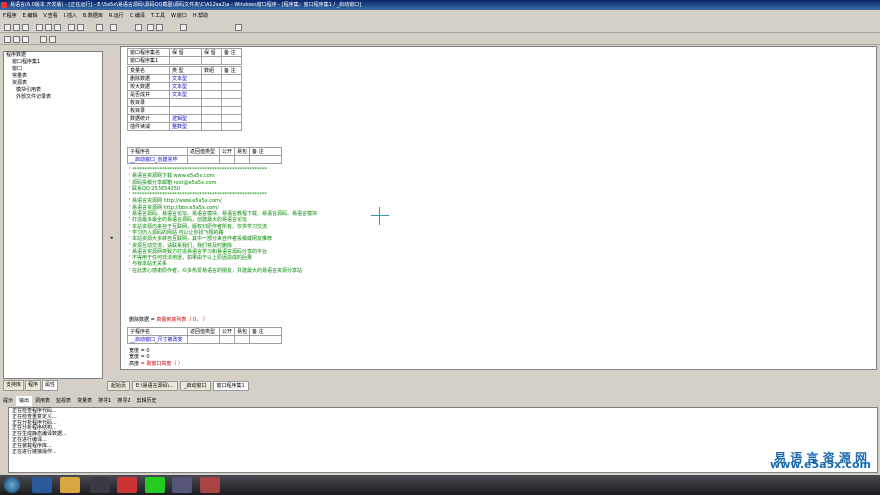  Describe the element at coordinates (148, 78) in the screenshot. I see `var-name: 删除数据` at that location.